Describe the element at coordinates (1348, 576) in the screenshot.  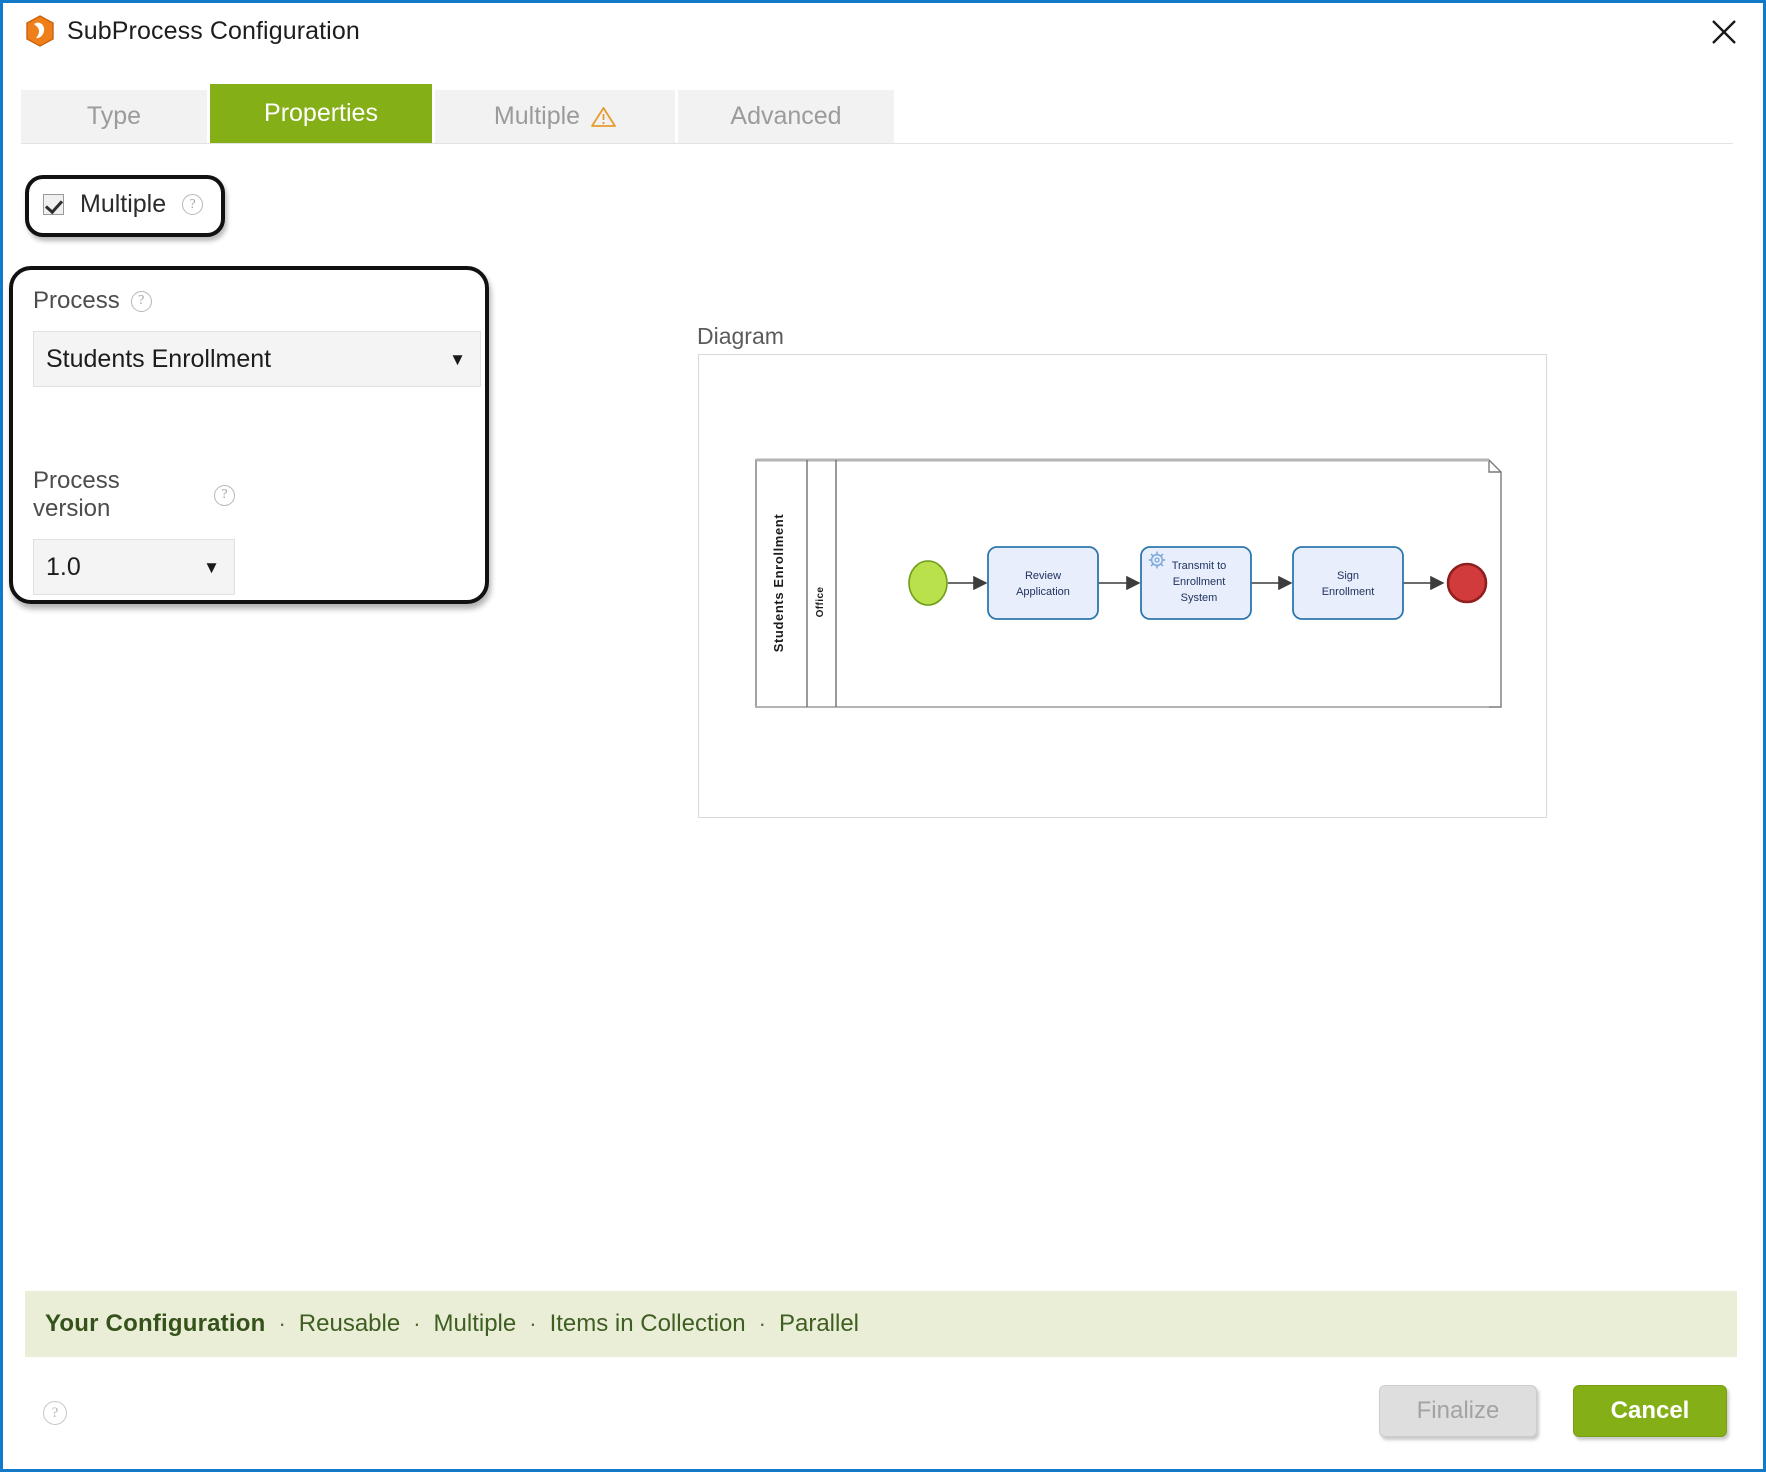
I see `svg-text: Sign` at that location.